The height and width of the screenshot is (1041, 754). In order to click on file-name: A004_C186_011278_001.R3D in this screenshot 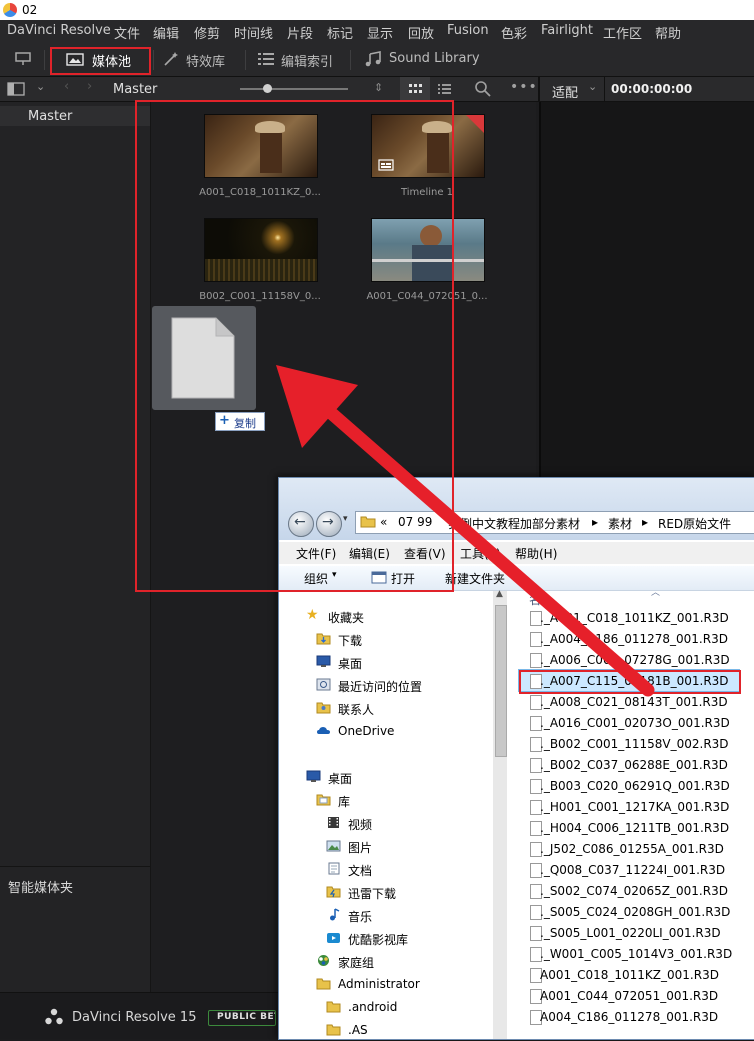, I will do `click(629, 1017)`.